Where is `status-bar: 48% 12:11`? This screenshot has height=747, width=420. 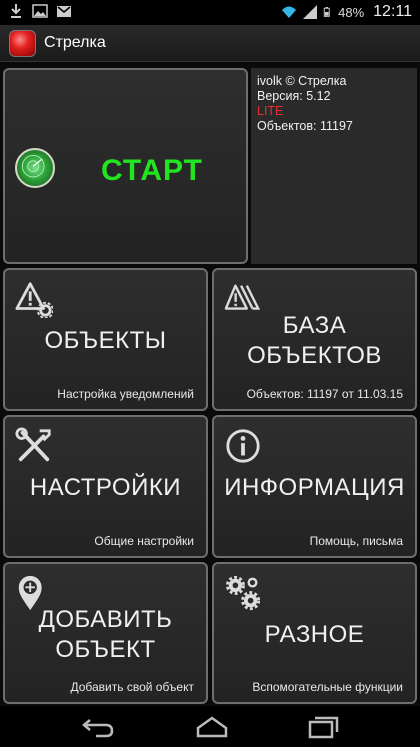
status-bar: 48% 12:11 is located at coordinates (210, 12).